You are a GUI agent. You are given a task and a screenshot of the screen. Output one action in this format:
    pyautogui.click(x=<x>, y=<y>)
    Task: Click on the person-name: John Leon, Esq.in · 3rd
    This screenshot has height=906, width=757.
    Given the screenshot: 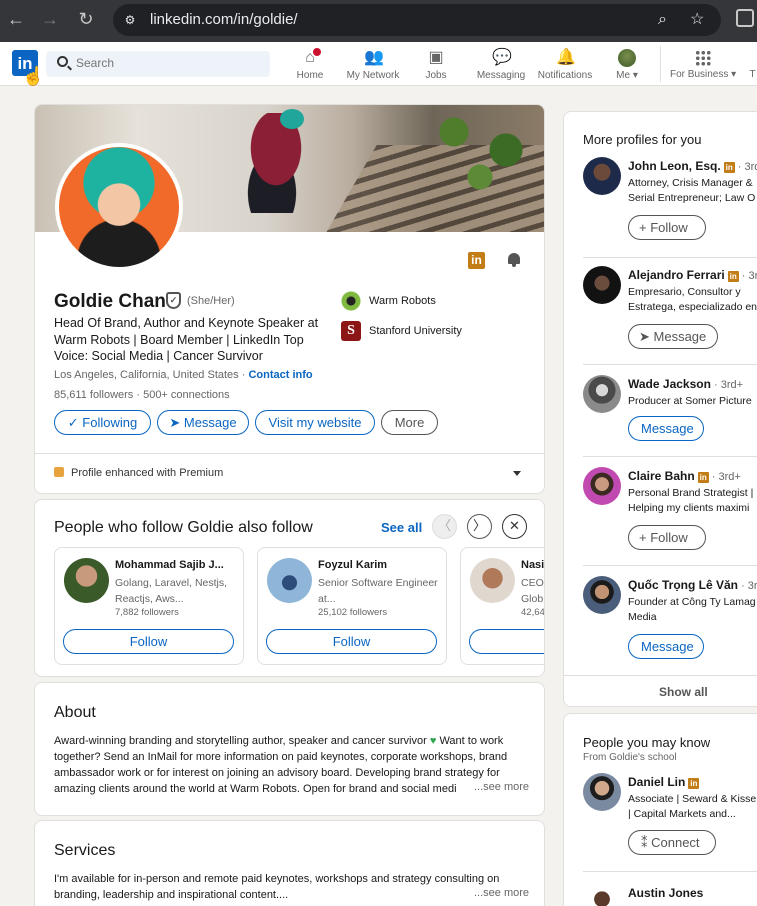 What is the action you would take?
    pyautogui.click(x=692, y=166)
    